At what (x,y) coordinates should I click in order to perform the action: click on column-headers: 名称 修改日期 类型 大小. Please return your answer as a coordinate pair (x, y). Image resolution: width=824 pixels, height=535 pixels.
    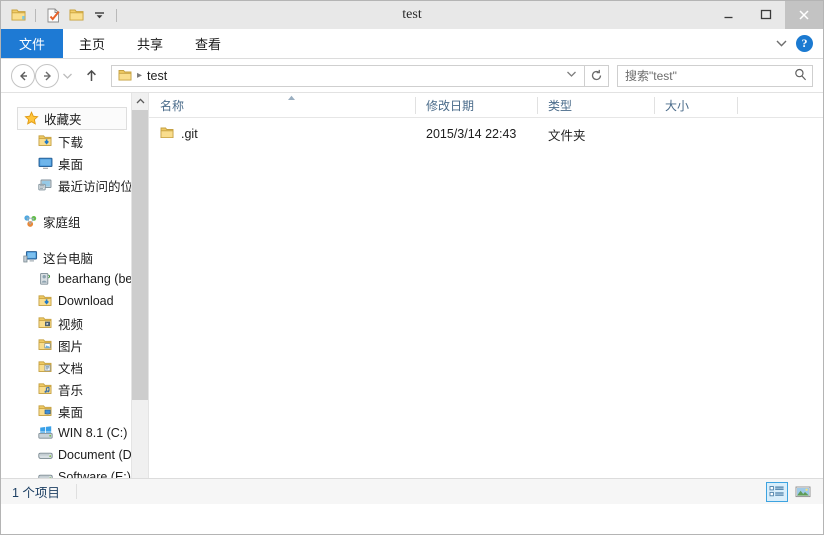
    Looking at the image, I should click on (486, 105).